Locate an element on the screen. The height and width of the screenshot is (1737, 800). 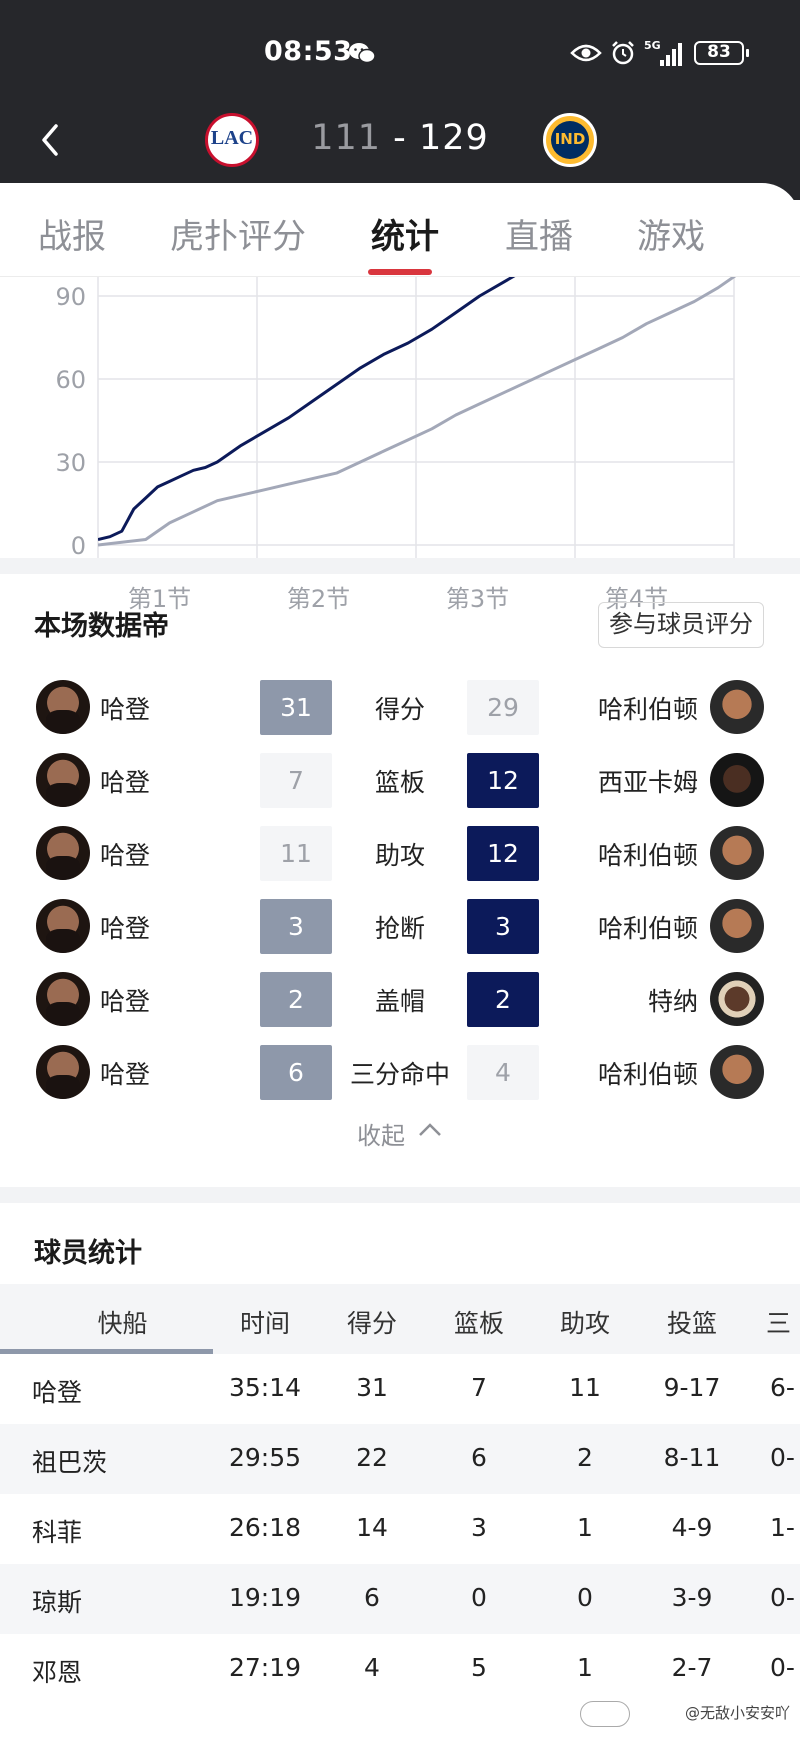
player-name: 科菲 is located at coordinates (57, 1531).